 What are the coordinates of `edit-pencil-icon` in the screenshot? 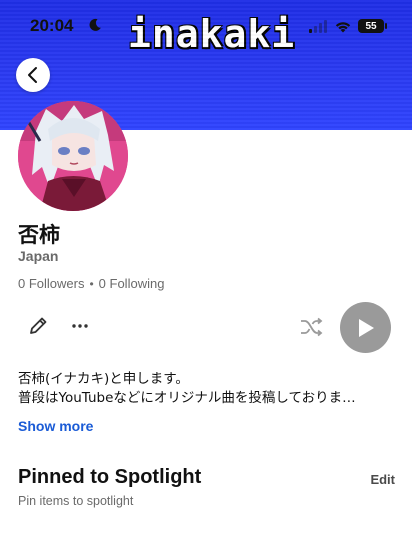 It's located at (38, 326).